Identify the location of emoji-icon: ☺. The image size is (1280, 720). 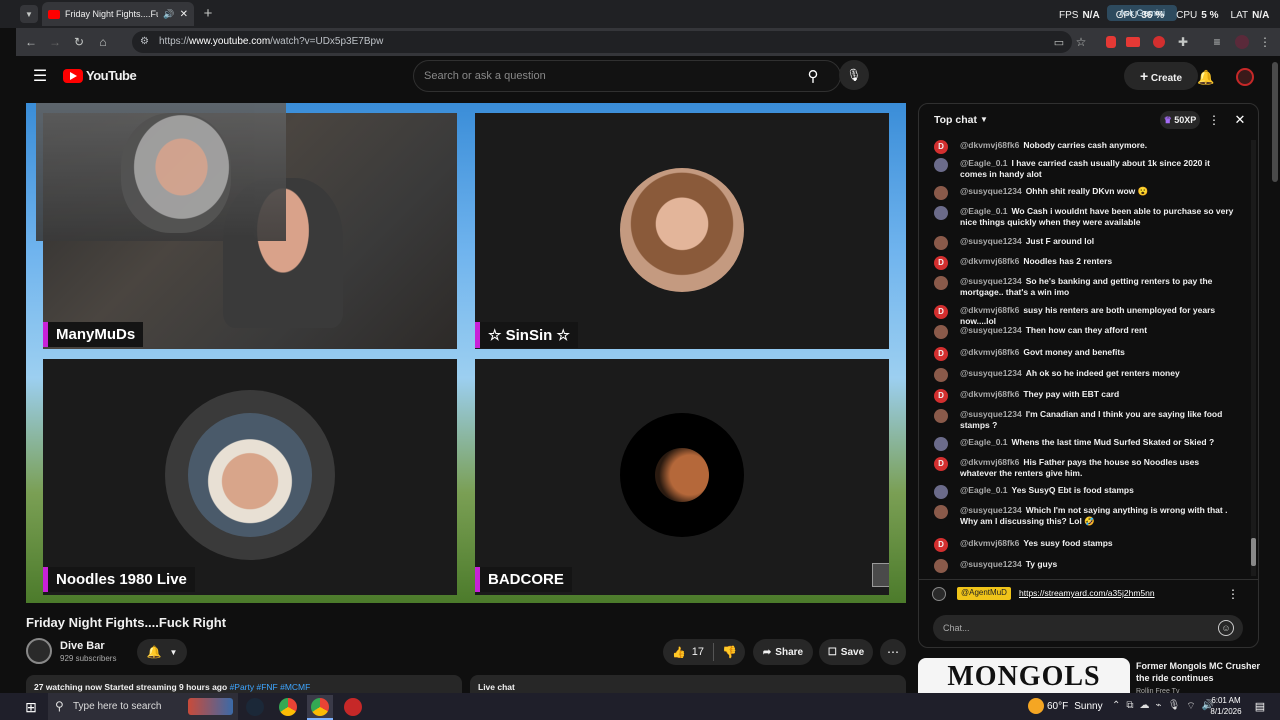
(1226, 628).